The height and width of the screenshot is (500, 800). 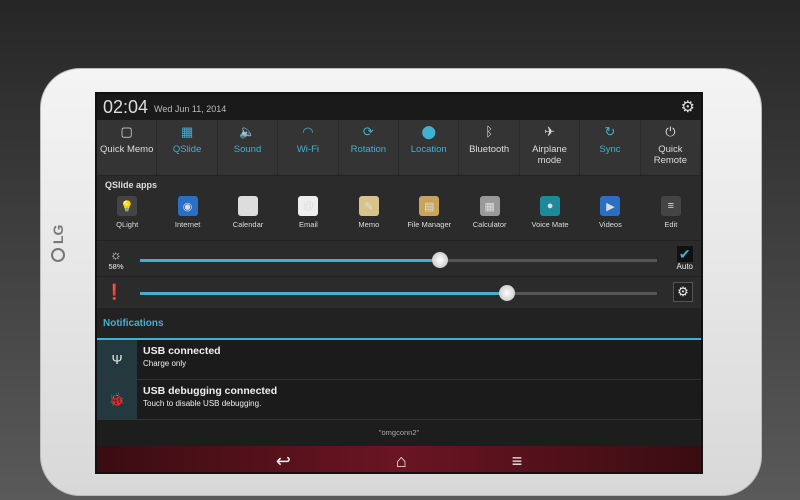 I want to click on app-qlight: 💡 QLight, so click(x=127, y=217).